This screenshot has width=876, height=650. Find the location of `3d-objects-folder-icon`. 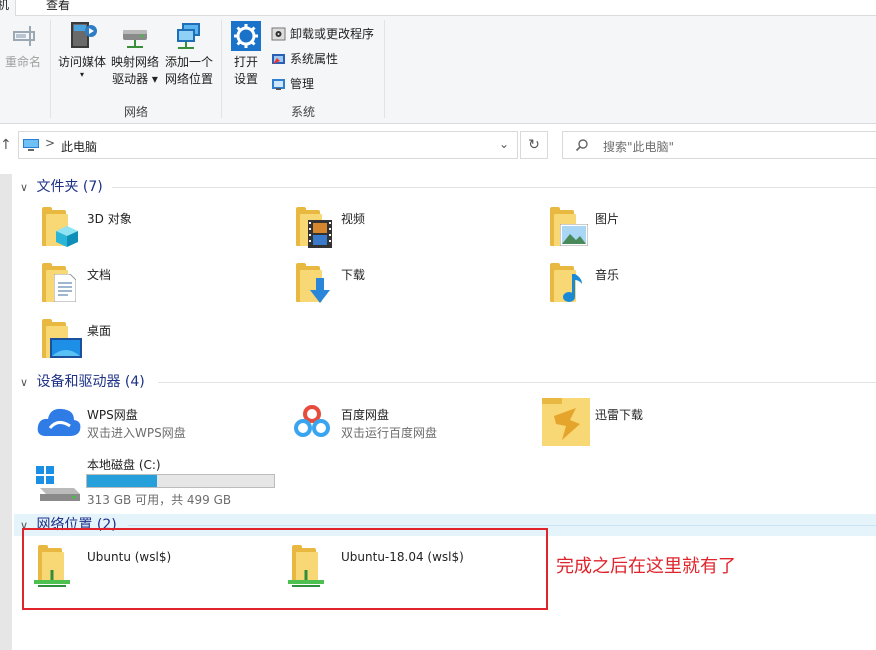

3d-objects-folder-icon is located at coordinates (61, 227).